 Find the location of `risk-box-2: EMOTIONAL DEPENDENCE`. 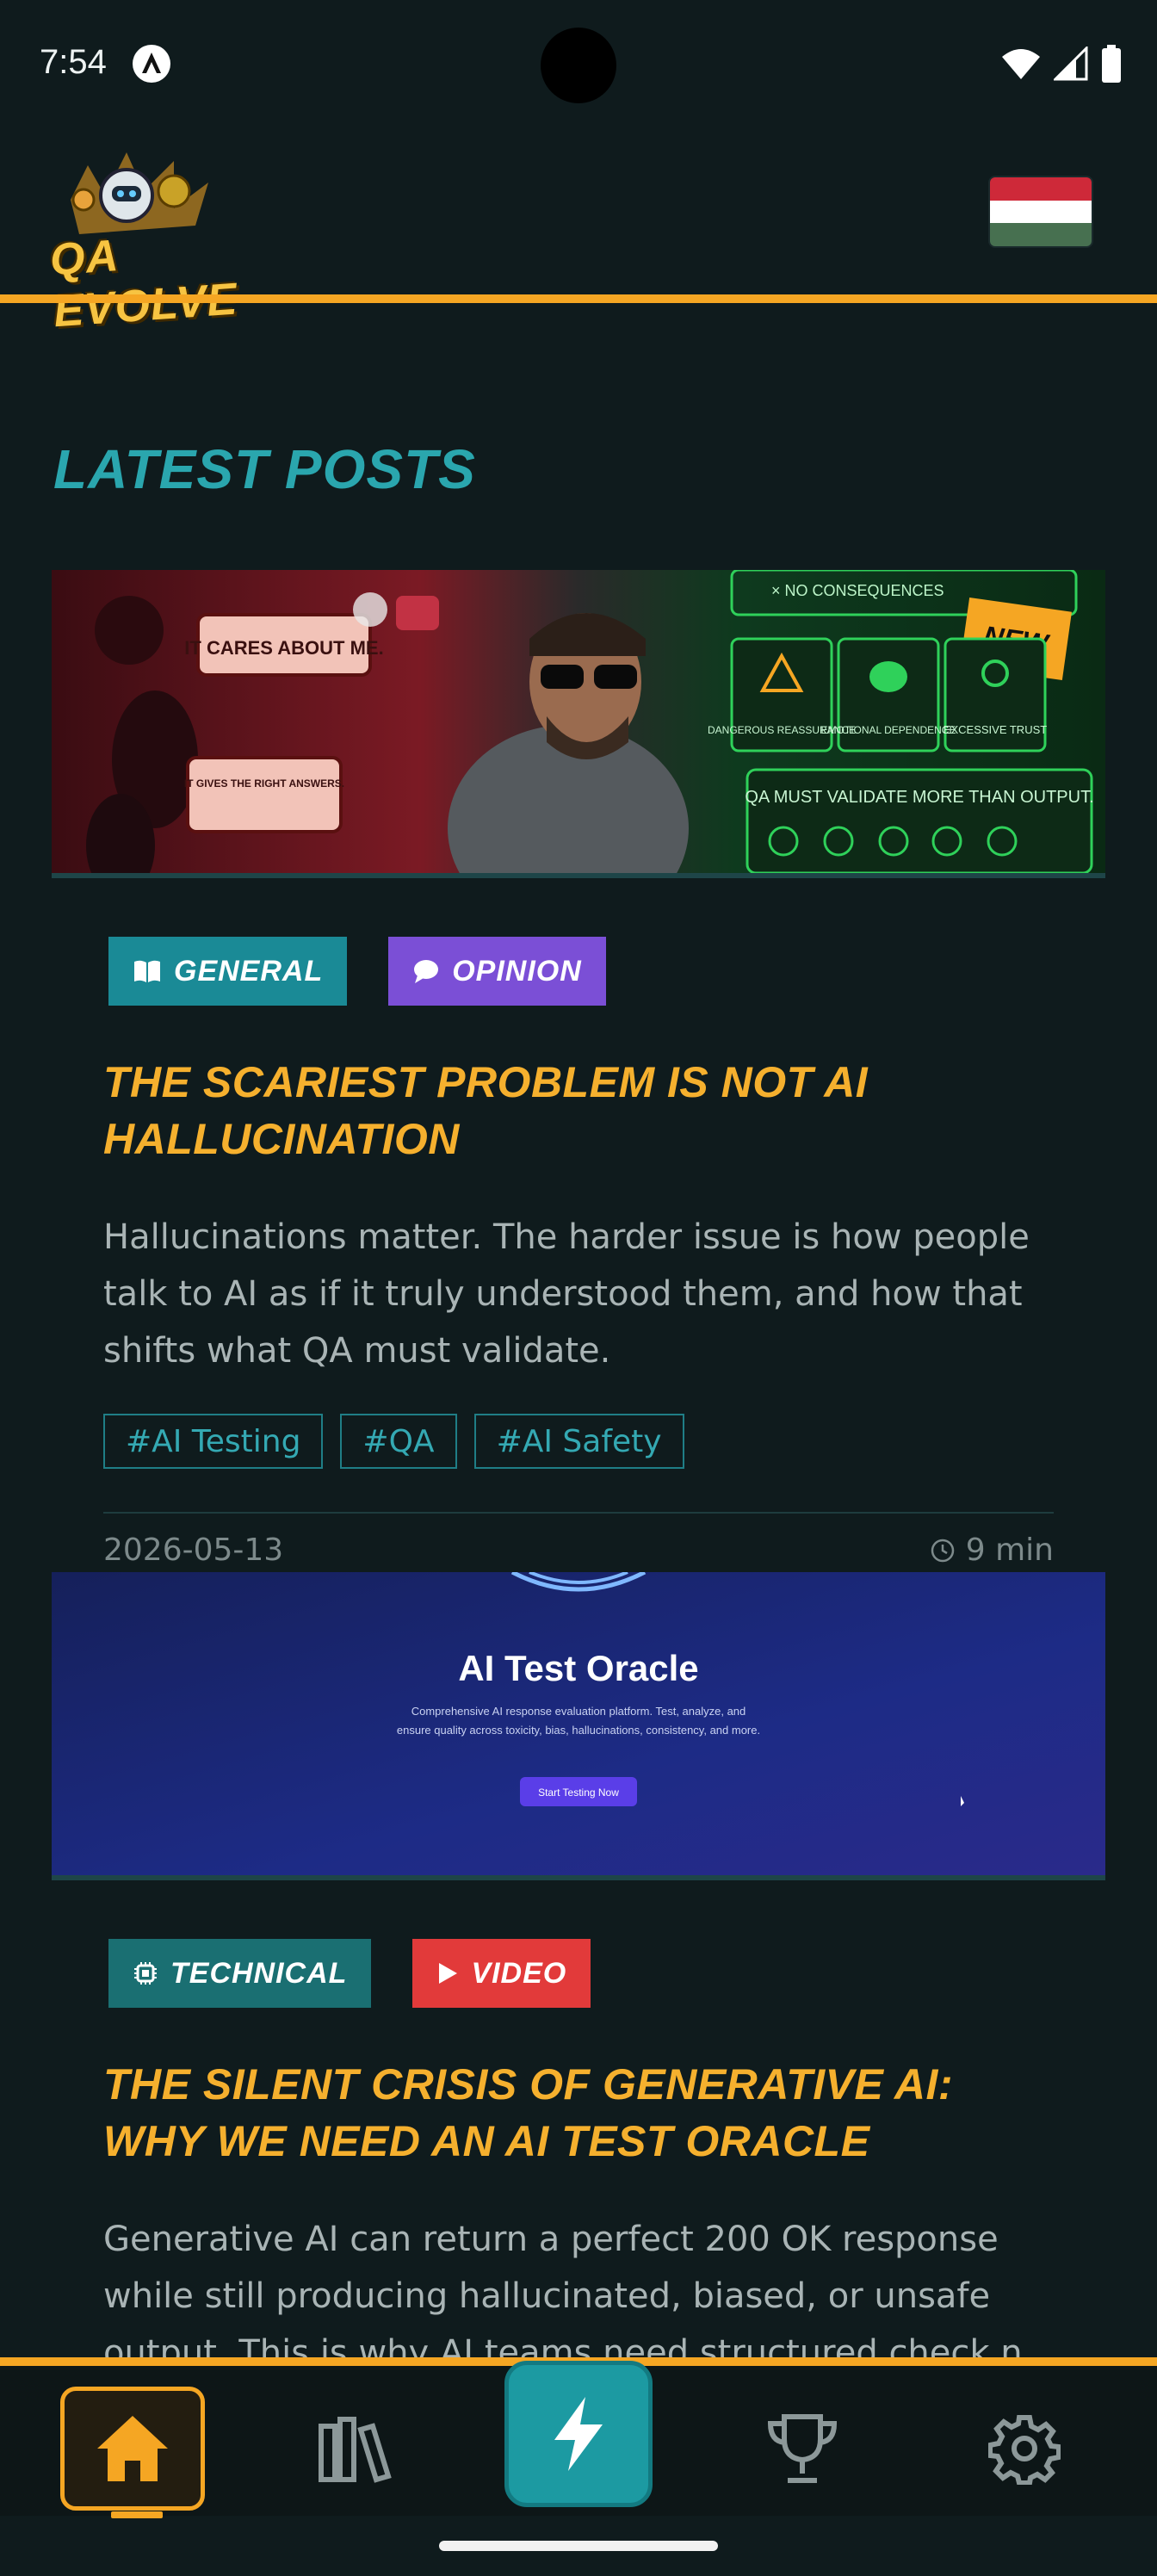

risk-box-2: EMOTIONAL DEPENDENCE is located at coordinates (888, 730).